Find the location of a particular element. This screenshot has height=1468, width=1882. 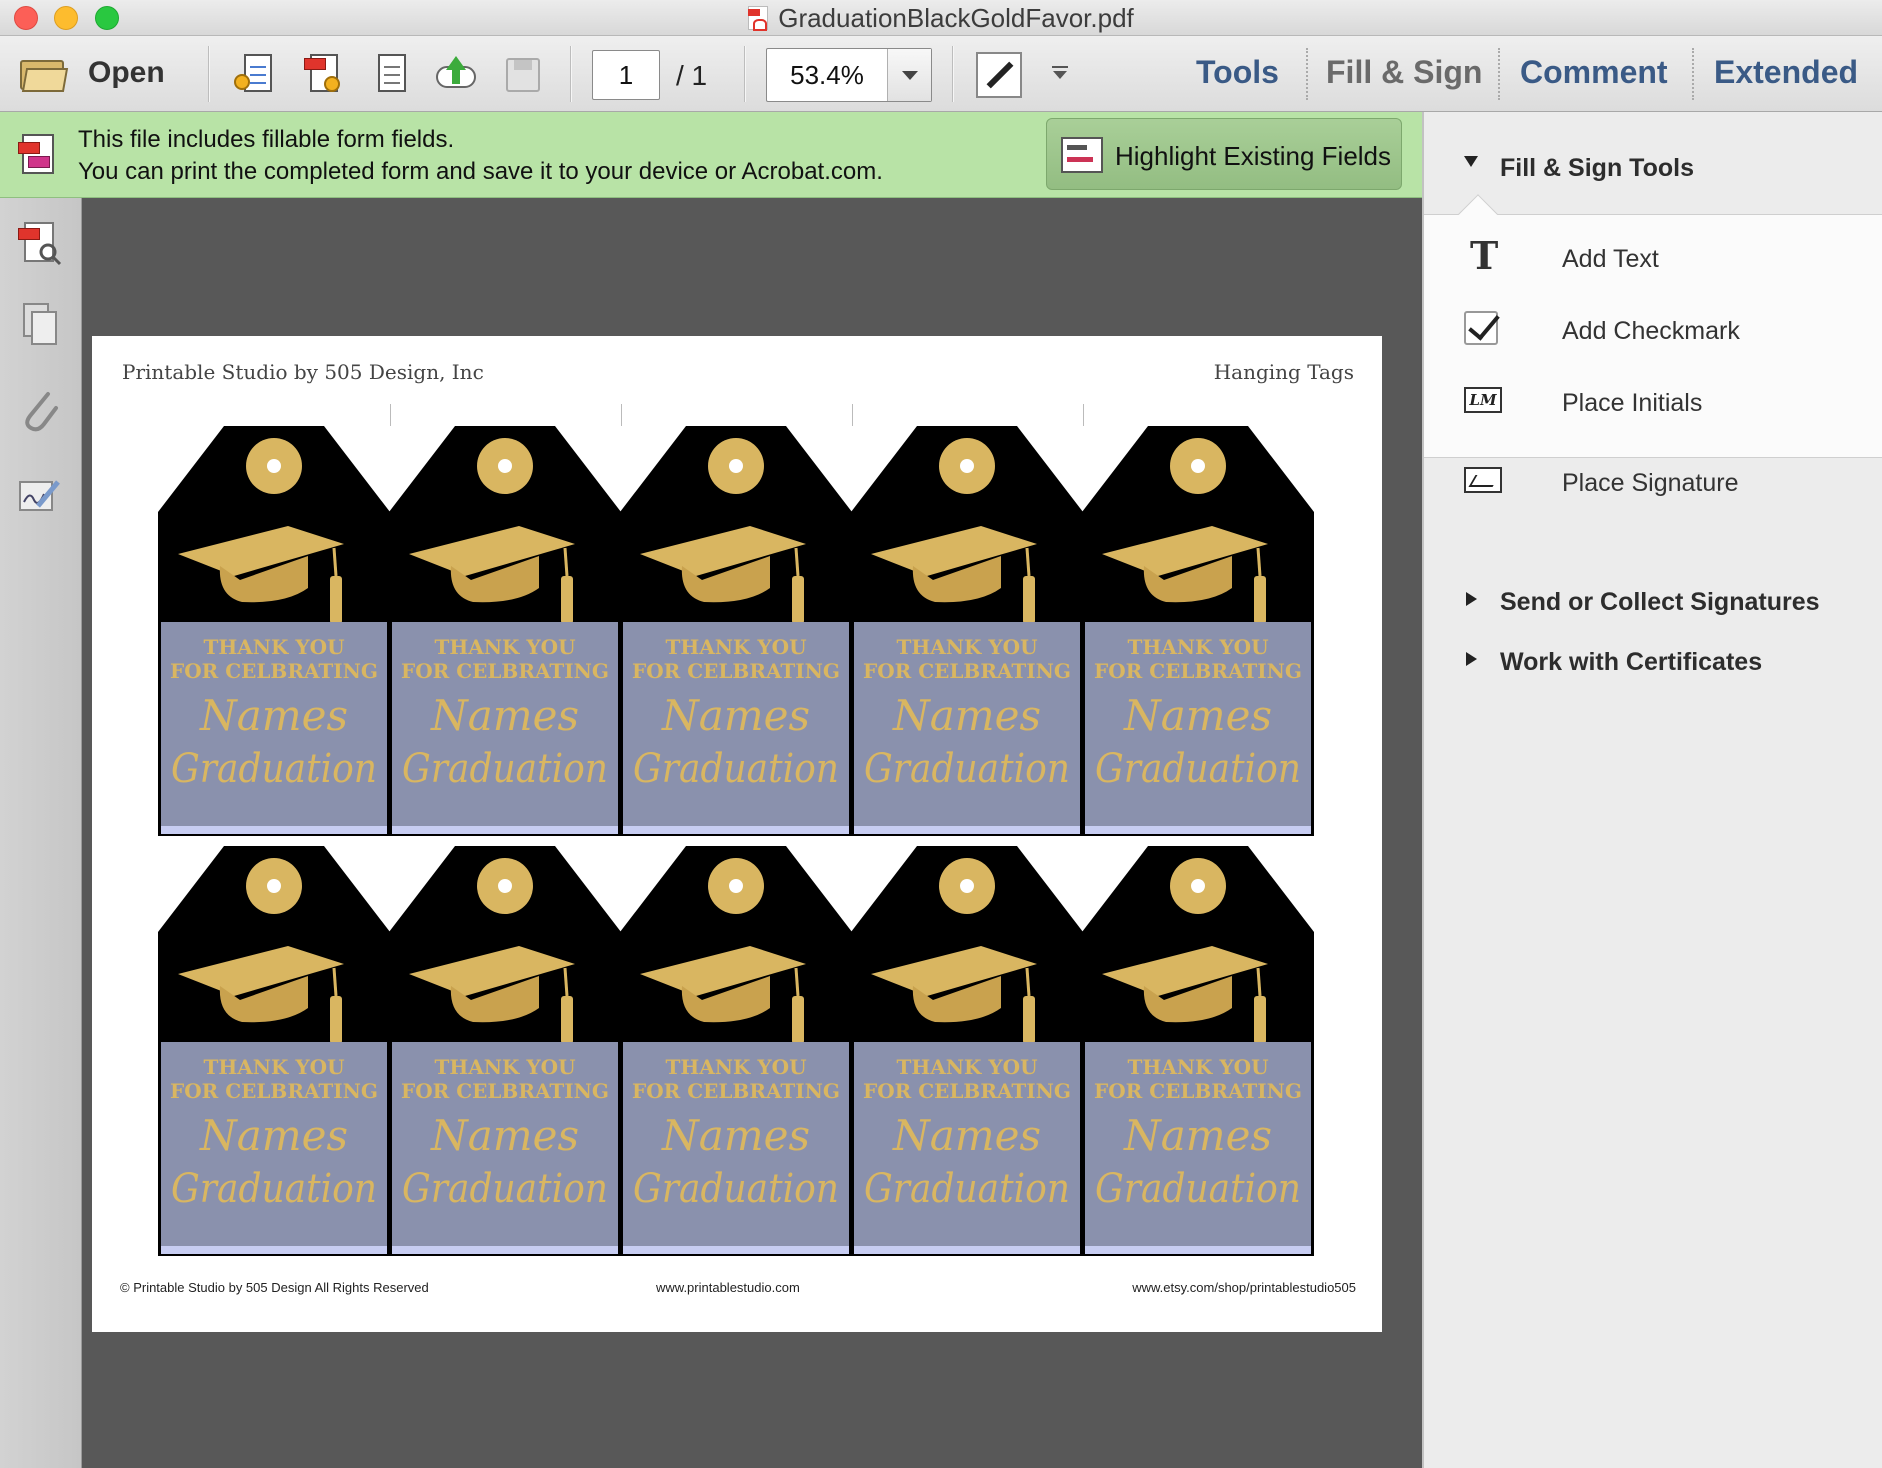

highlight-fields-label: Highlight Existing Fields is located at coordinates (1253, 156).